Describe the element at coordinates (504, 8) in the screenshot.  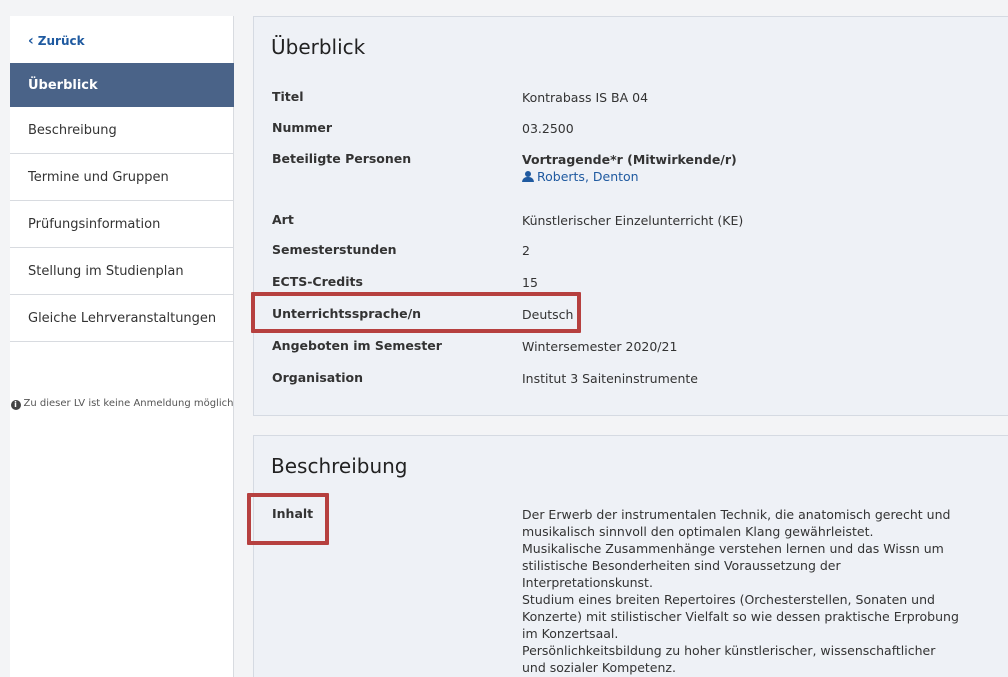
I see `top-bar` at that location.